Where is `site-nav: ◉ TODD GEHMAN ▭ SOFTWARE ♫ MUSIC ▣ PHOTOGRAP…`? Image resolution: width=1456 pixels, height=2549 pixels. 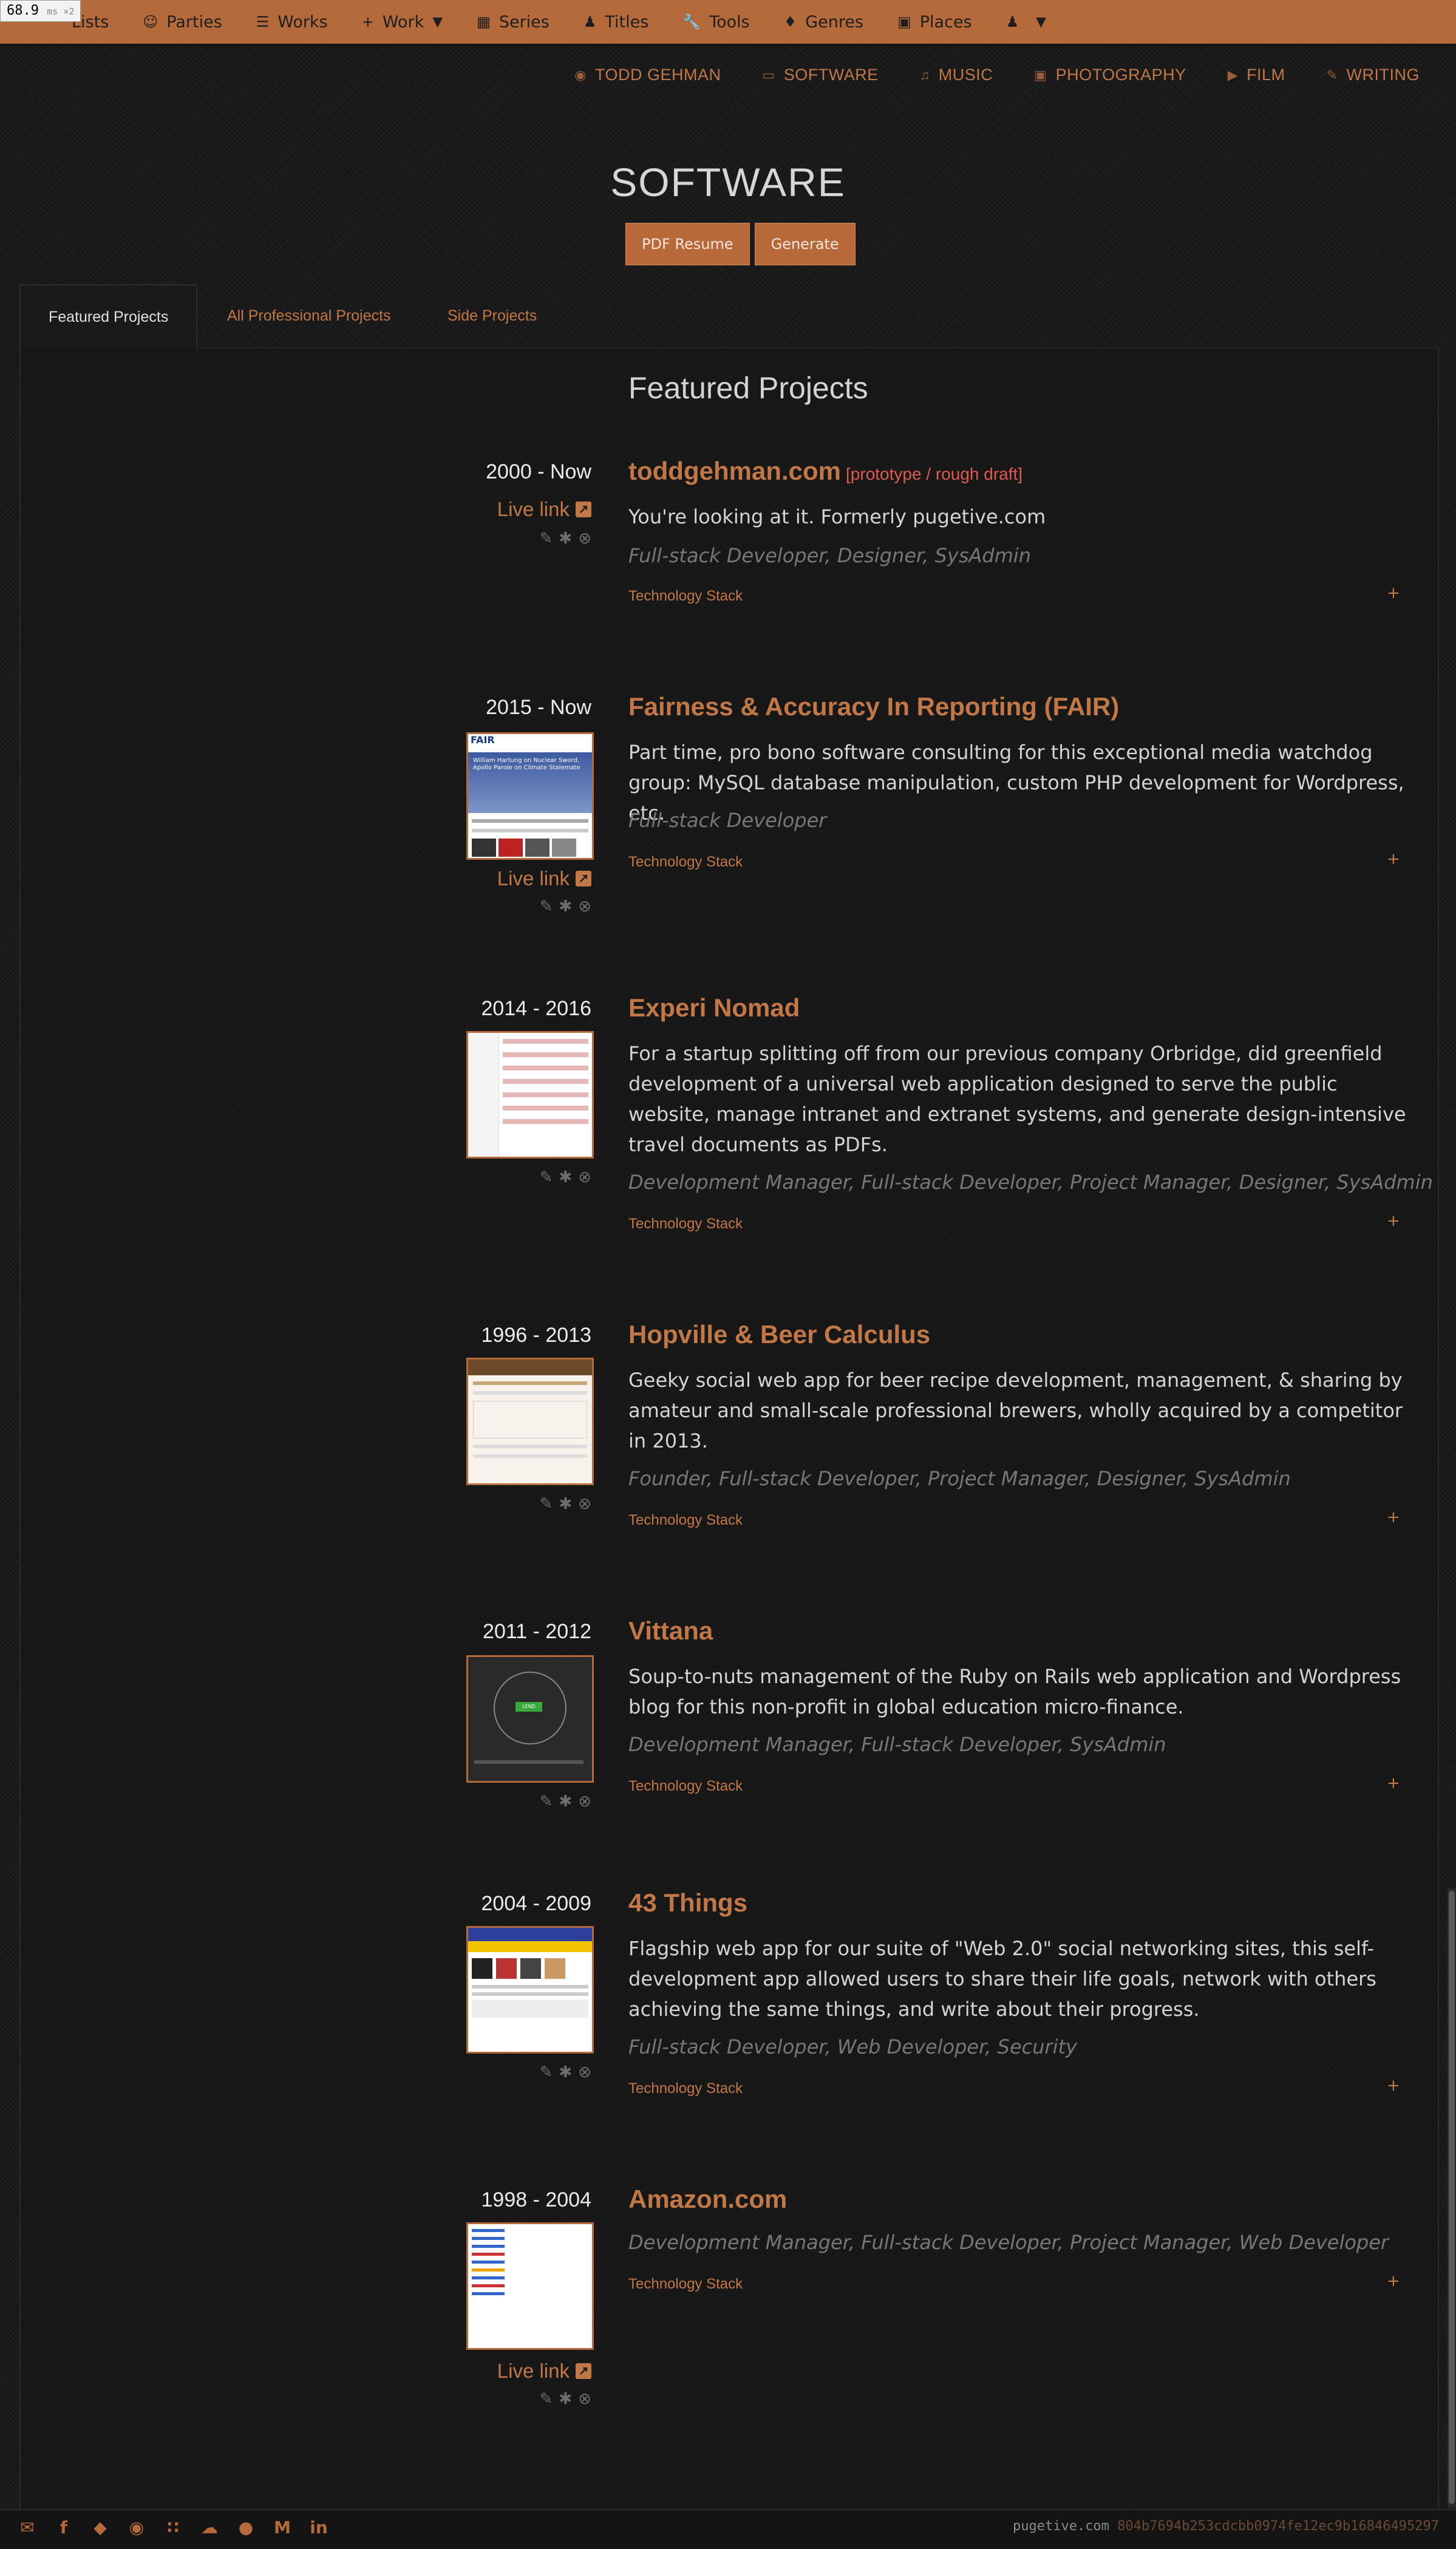 site-nav: ◉ TODD GEHMAN ▭ SOFTWARE ♫ MUSIC ▣ PHOTOGRAP… is located at coordinates (976, 75).